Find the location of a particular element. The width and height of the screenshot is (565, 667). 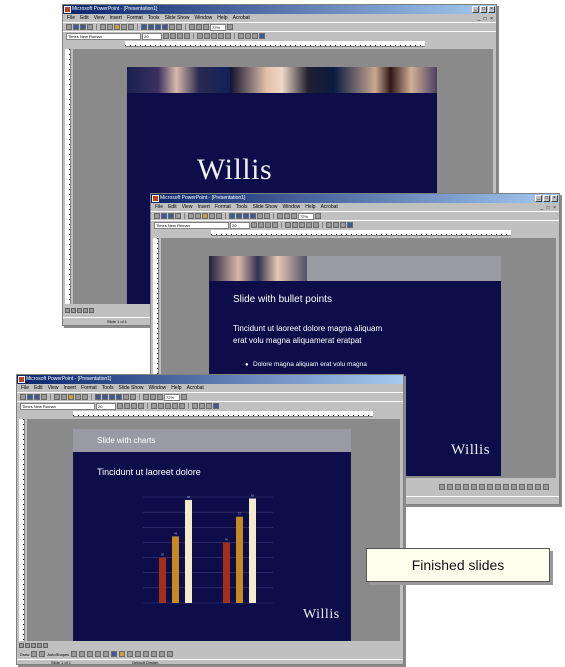

arrow-style-icon is located at coordinates (538, 487).